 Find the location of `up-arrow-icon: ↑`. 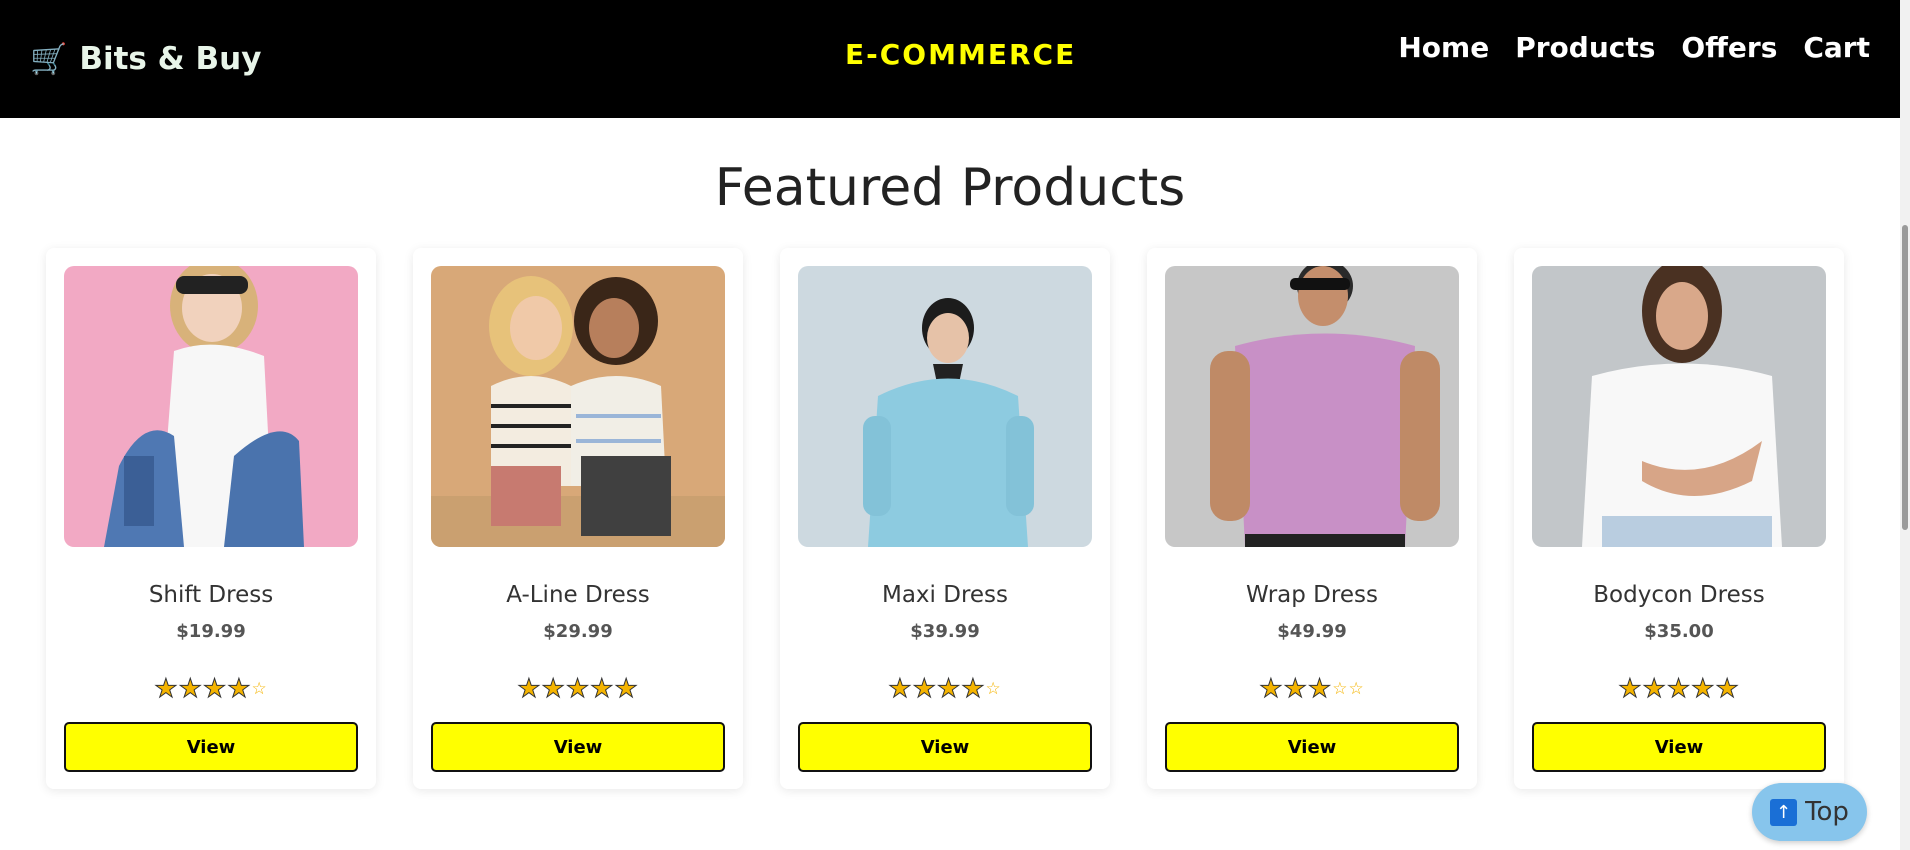

up-arrow-icon: ↑ is located at coordinates (1784, 812).